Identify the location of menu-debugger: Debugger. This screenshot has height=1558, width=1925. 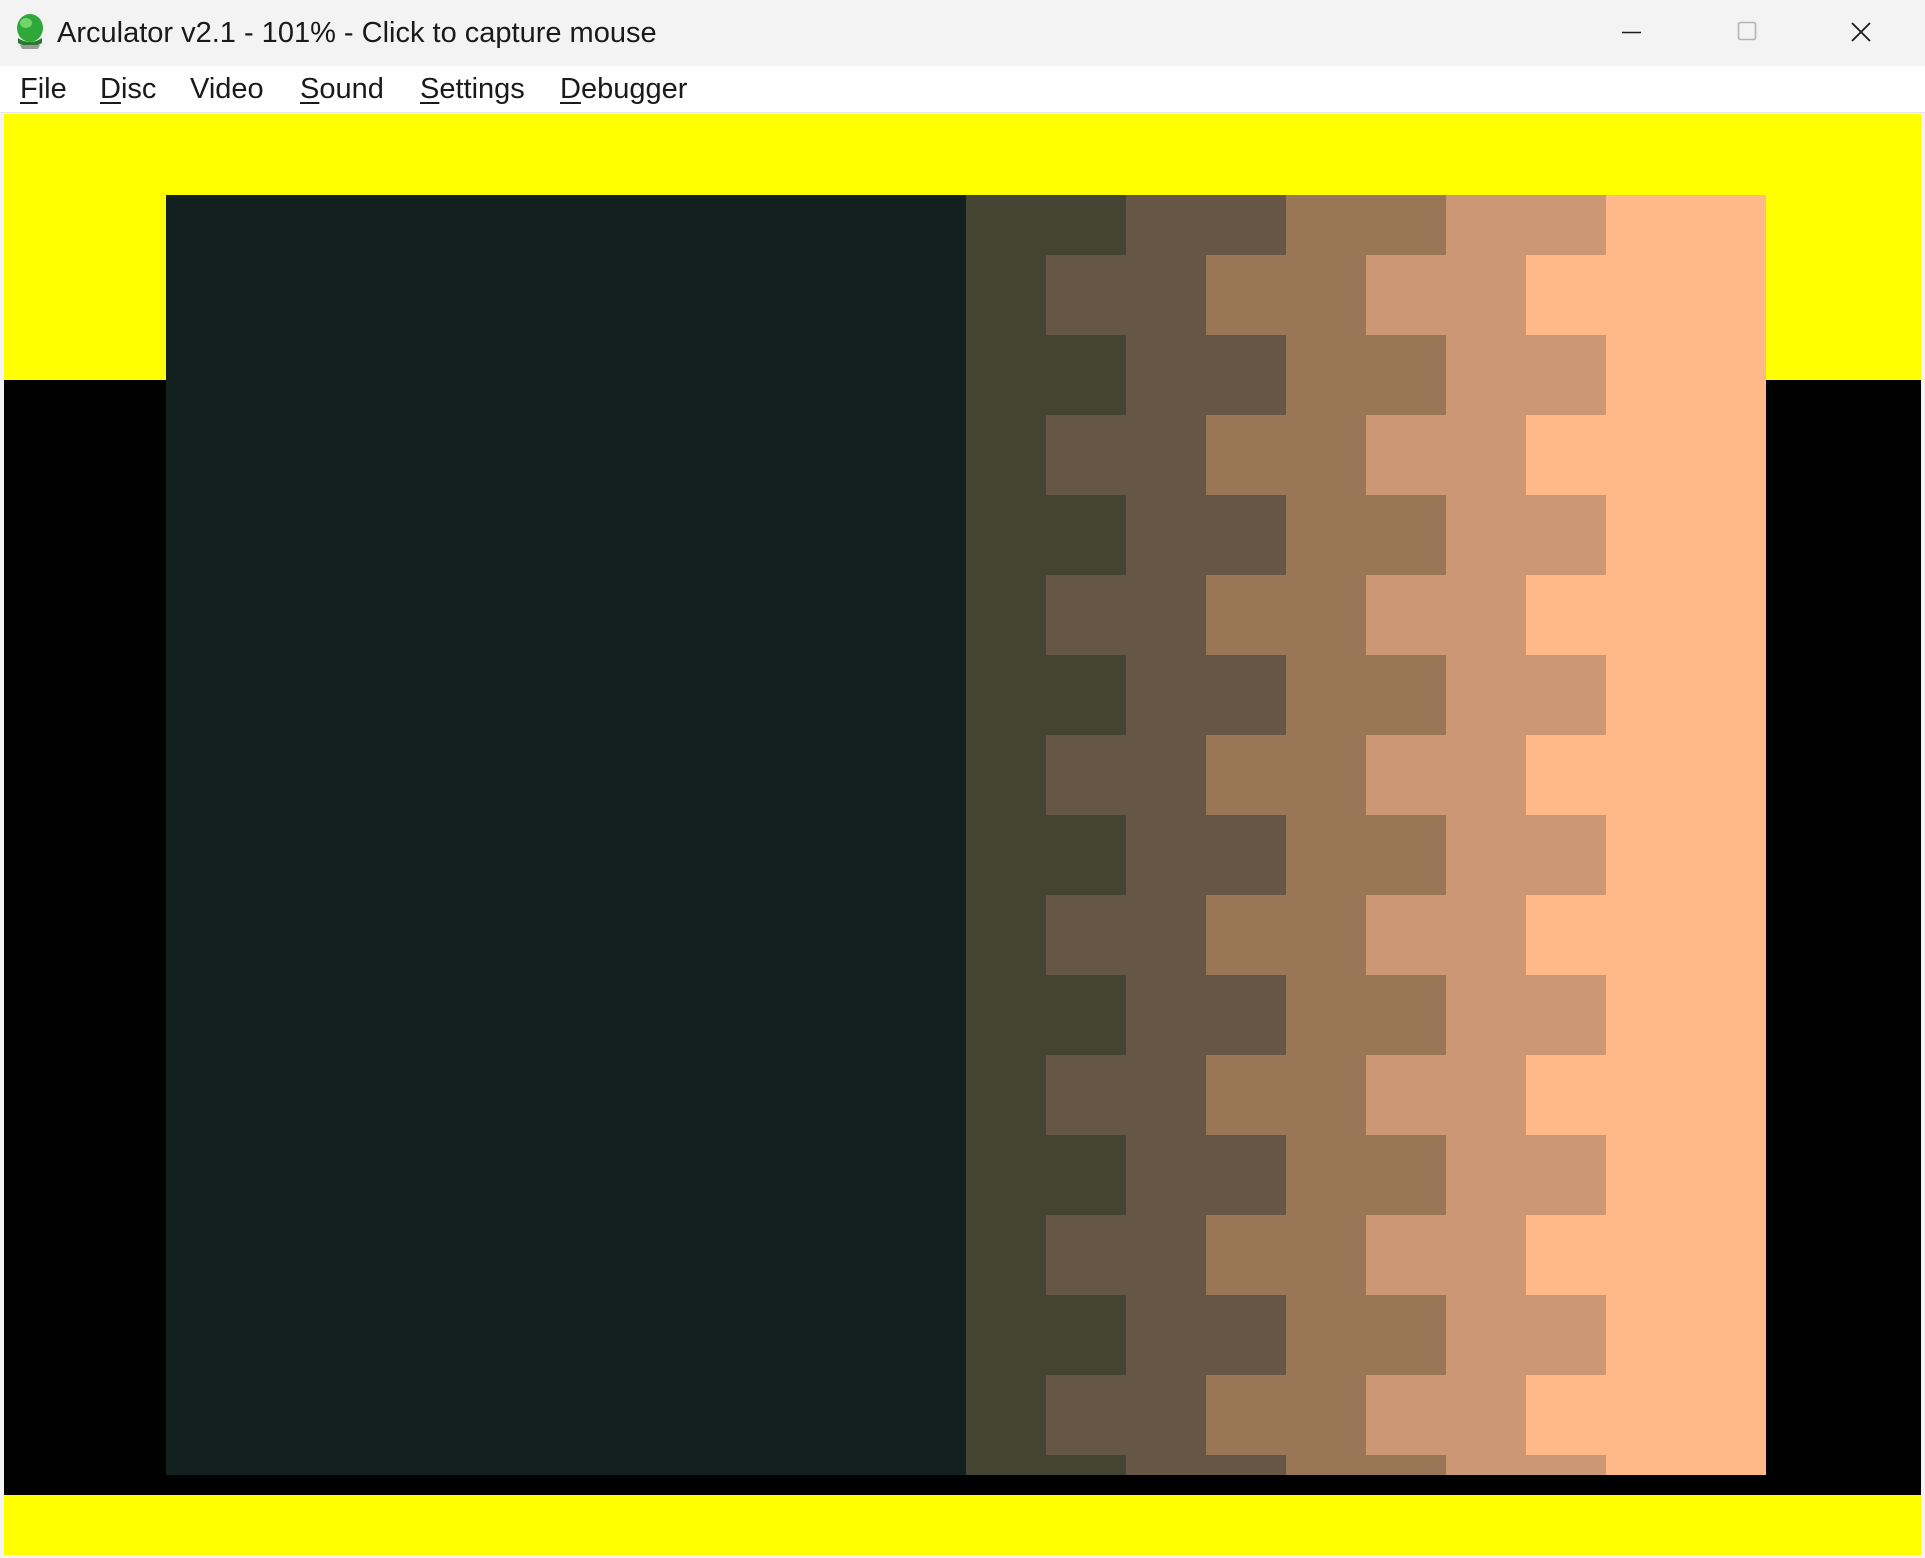
(623, 89).